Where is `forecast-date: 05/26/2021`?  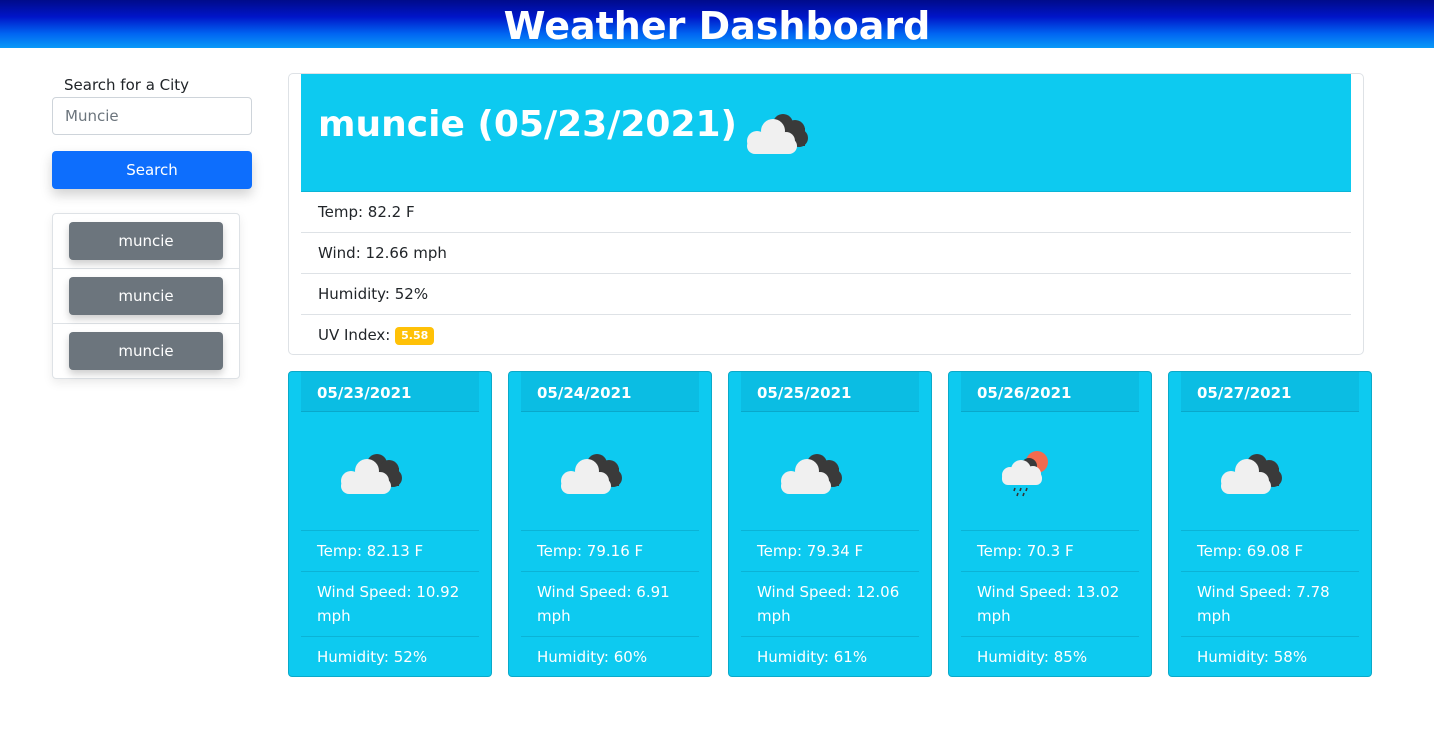 forecast-date: 05/26/2021 is located at coordinates (1050, 392).